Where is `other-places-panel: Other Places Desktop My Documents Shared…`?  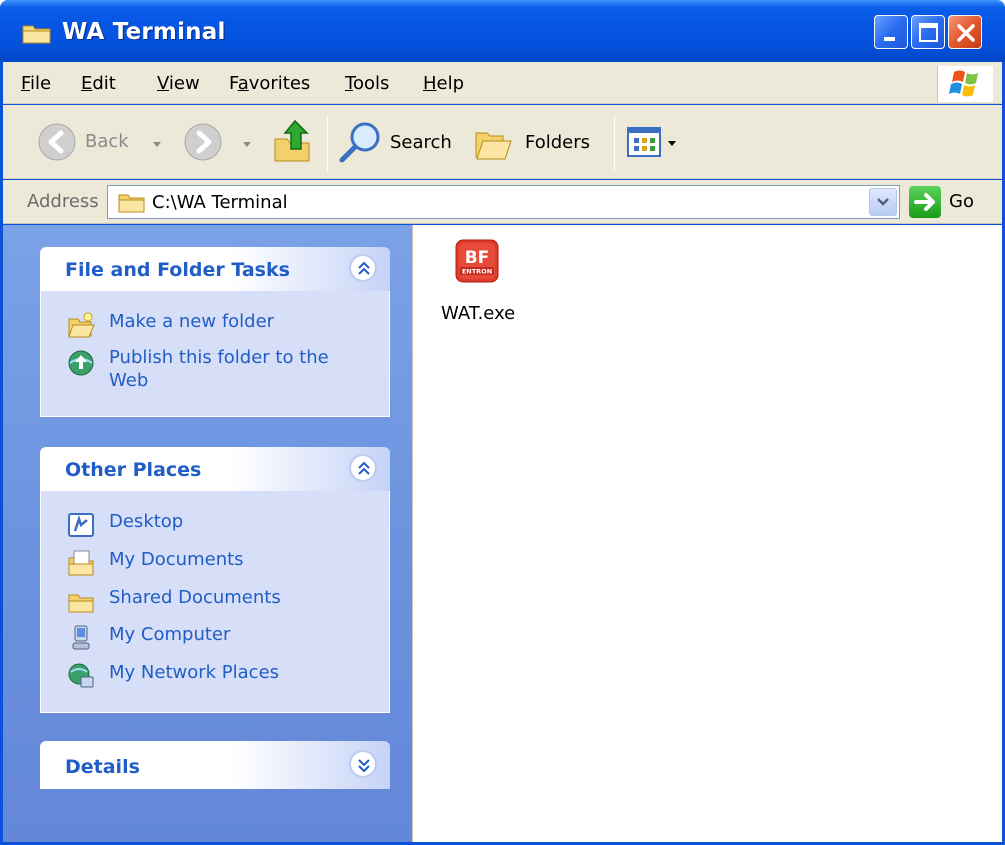 other-places-panel: Other Places Desktop My Documents Shared… is located at coordinates (215, 580).